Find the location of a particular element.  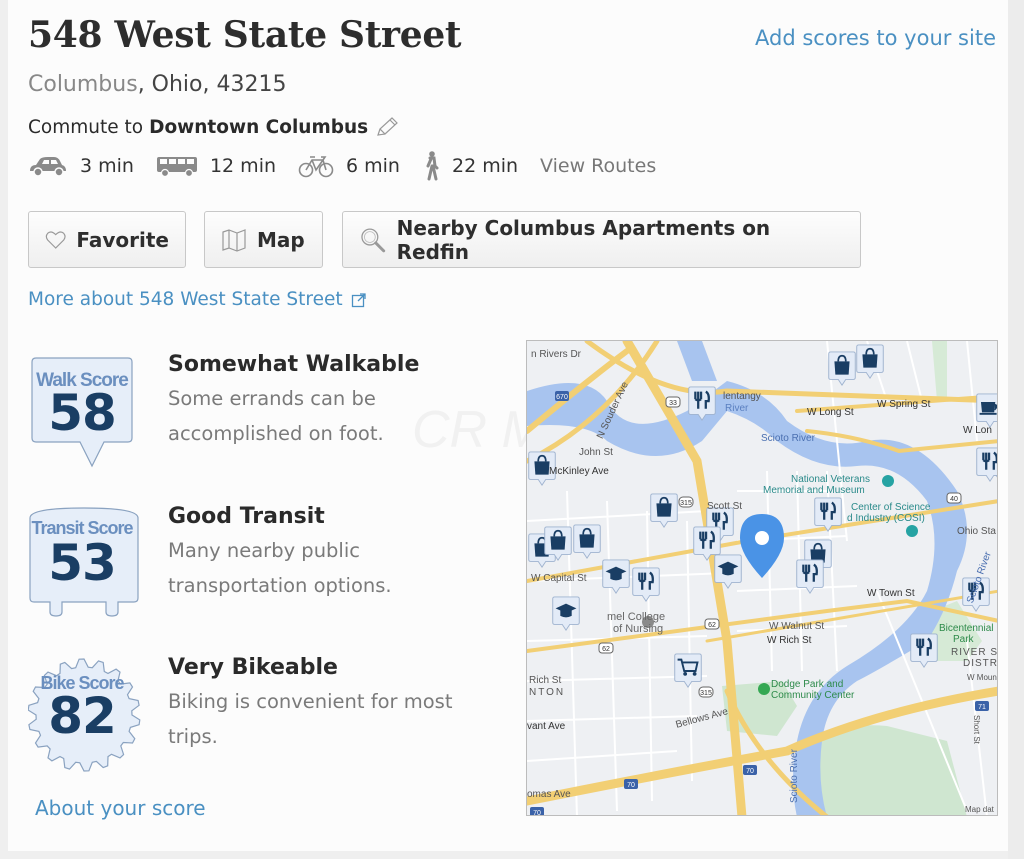

page-title: 548 West State Street is located at coordinates (245, 35).